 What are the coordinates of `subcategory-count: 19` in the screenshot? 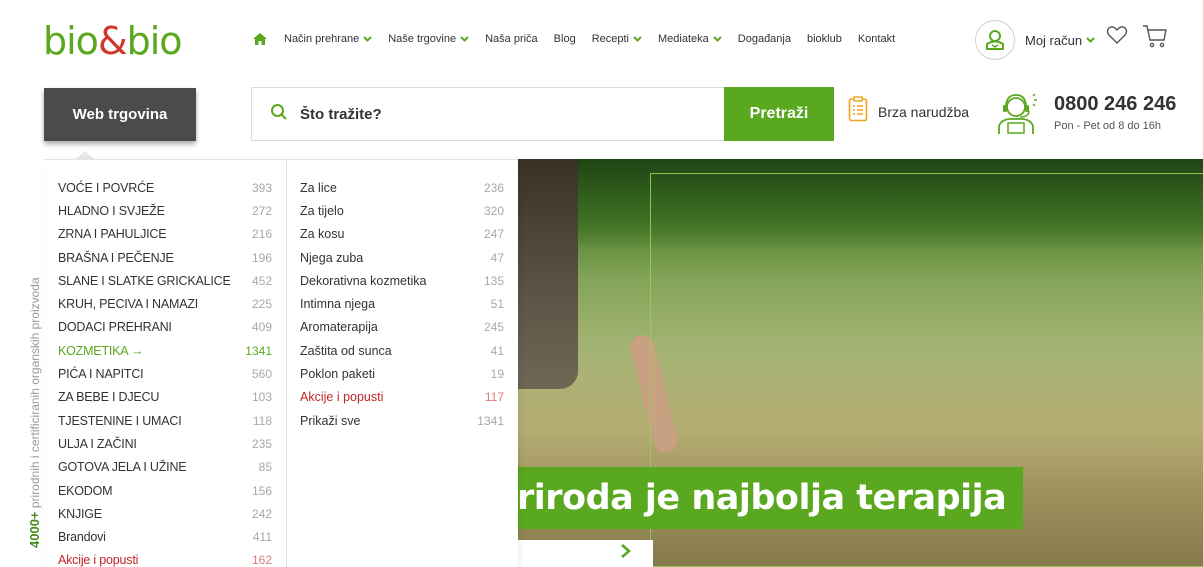 It's located at (497, 374).